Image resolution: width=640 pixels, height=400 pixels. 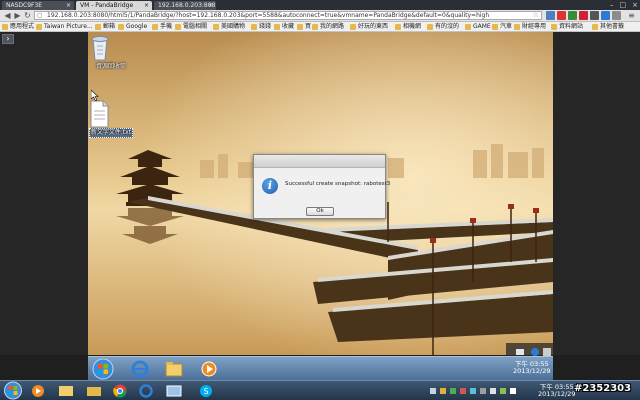 I want to click on remote-clock: 下午 03:55 2013/12/29, so click(x=531, y=368).